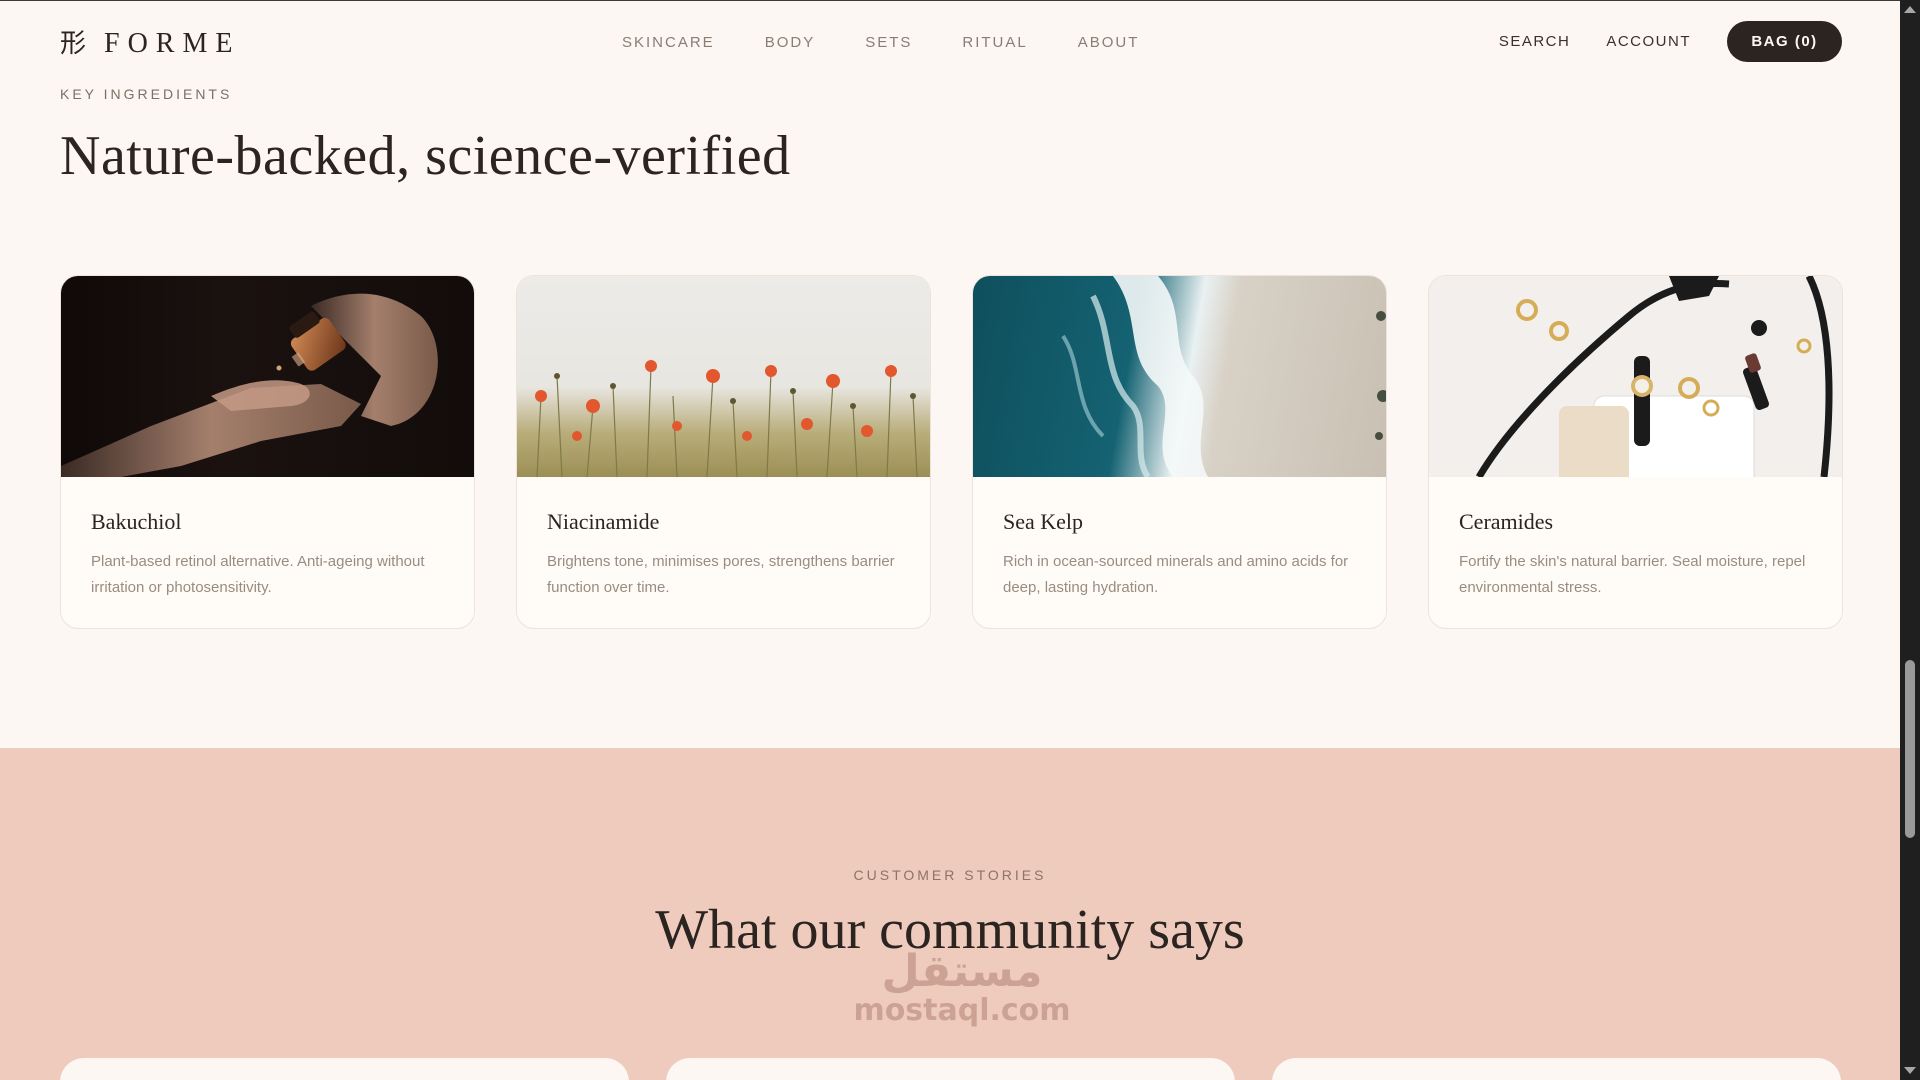  I want to click on watermark-latin: mostaql.com, so click(962, 1010).